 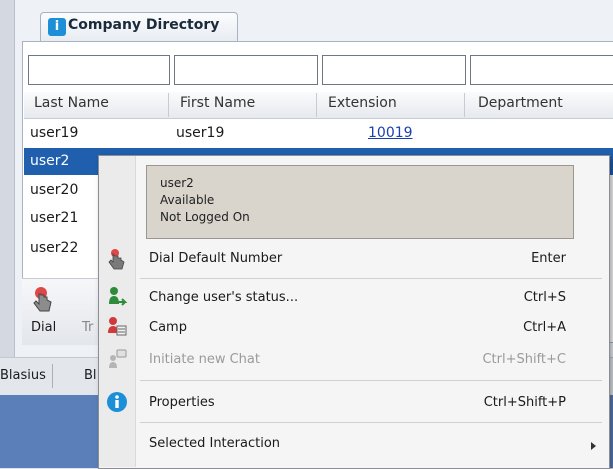 What do you see at coordinates (54, 190) in the screenshot?
I see `table-row-last-name: user20` at bounding box center [54, 190].